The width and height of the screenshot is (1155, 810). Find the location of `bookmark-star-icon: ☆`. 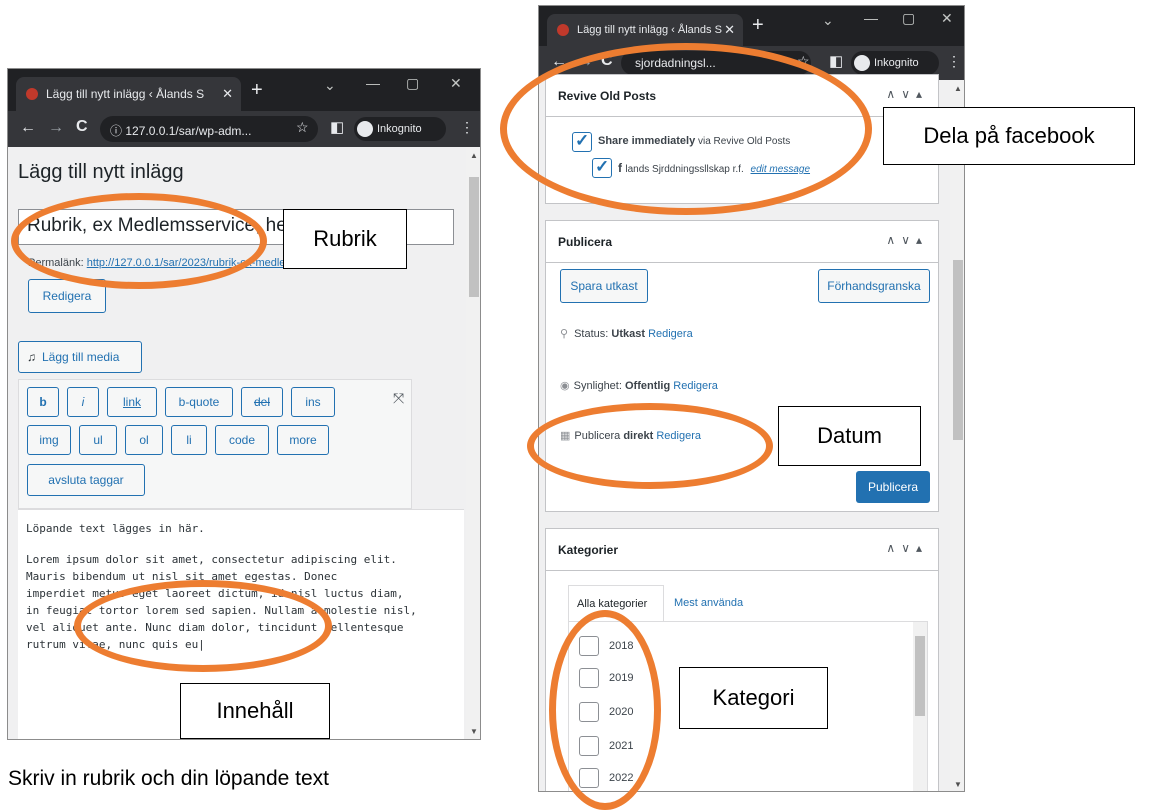

bookmark-star-icon: ☆ is located at coordinates (302, 127).